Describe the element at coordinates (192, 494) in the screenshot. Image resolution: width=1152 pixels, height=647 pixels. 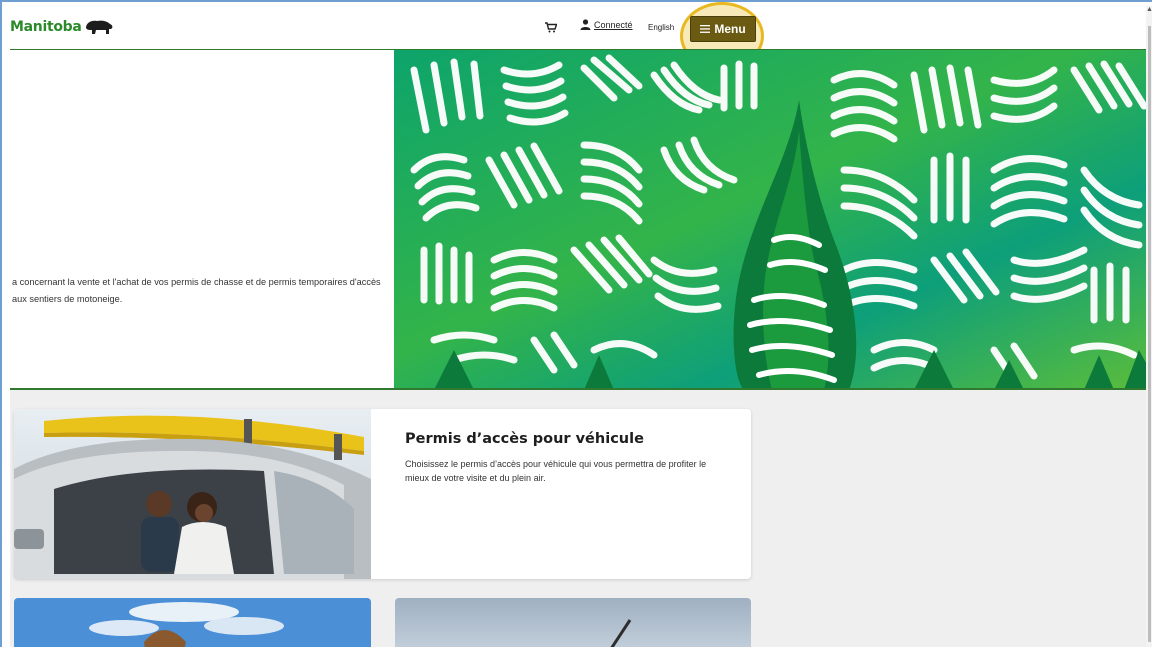
I see `vehicle-permit-image` at that location.